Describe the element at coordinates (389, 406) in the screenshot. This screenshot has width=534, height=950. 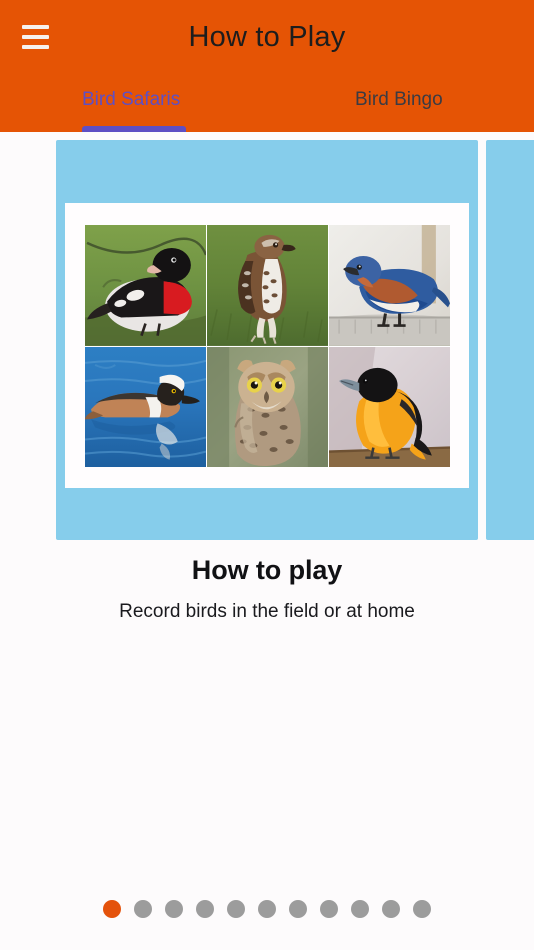
I see `baltimore-oriole-photo` at that location.